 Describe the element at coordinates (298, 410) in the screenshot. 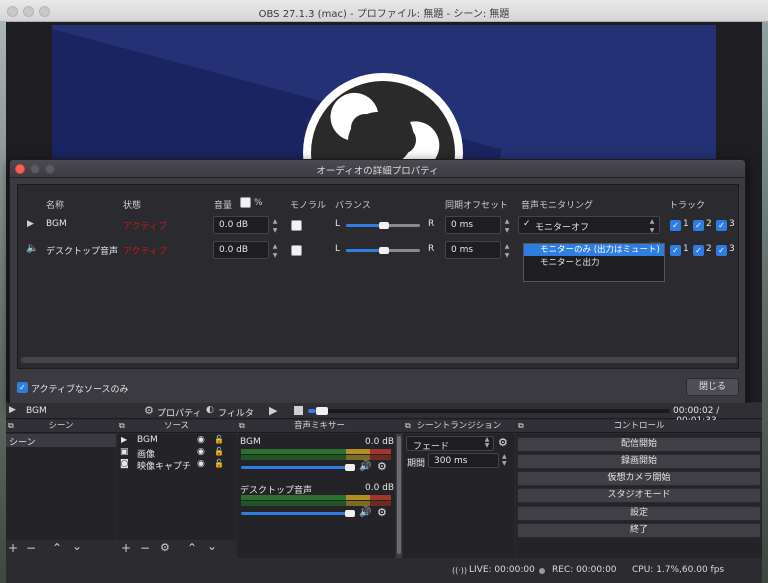

I see `stop-icon` at that location.